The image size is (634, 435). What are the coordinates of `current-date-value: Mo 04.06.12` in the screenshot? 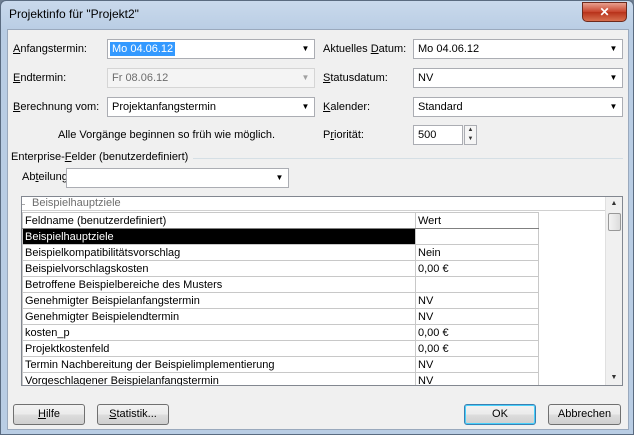 It's located at (449, 49).